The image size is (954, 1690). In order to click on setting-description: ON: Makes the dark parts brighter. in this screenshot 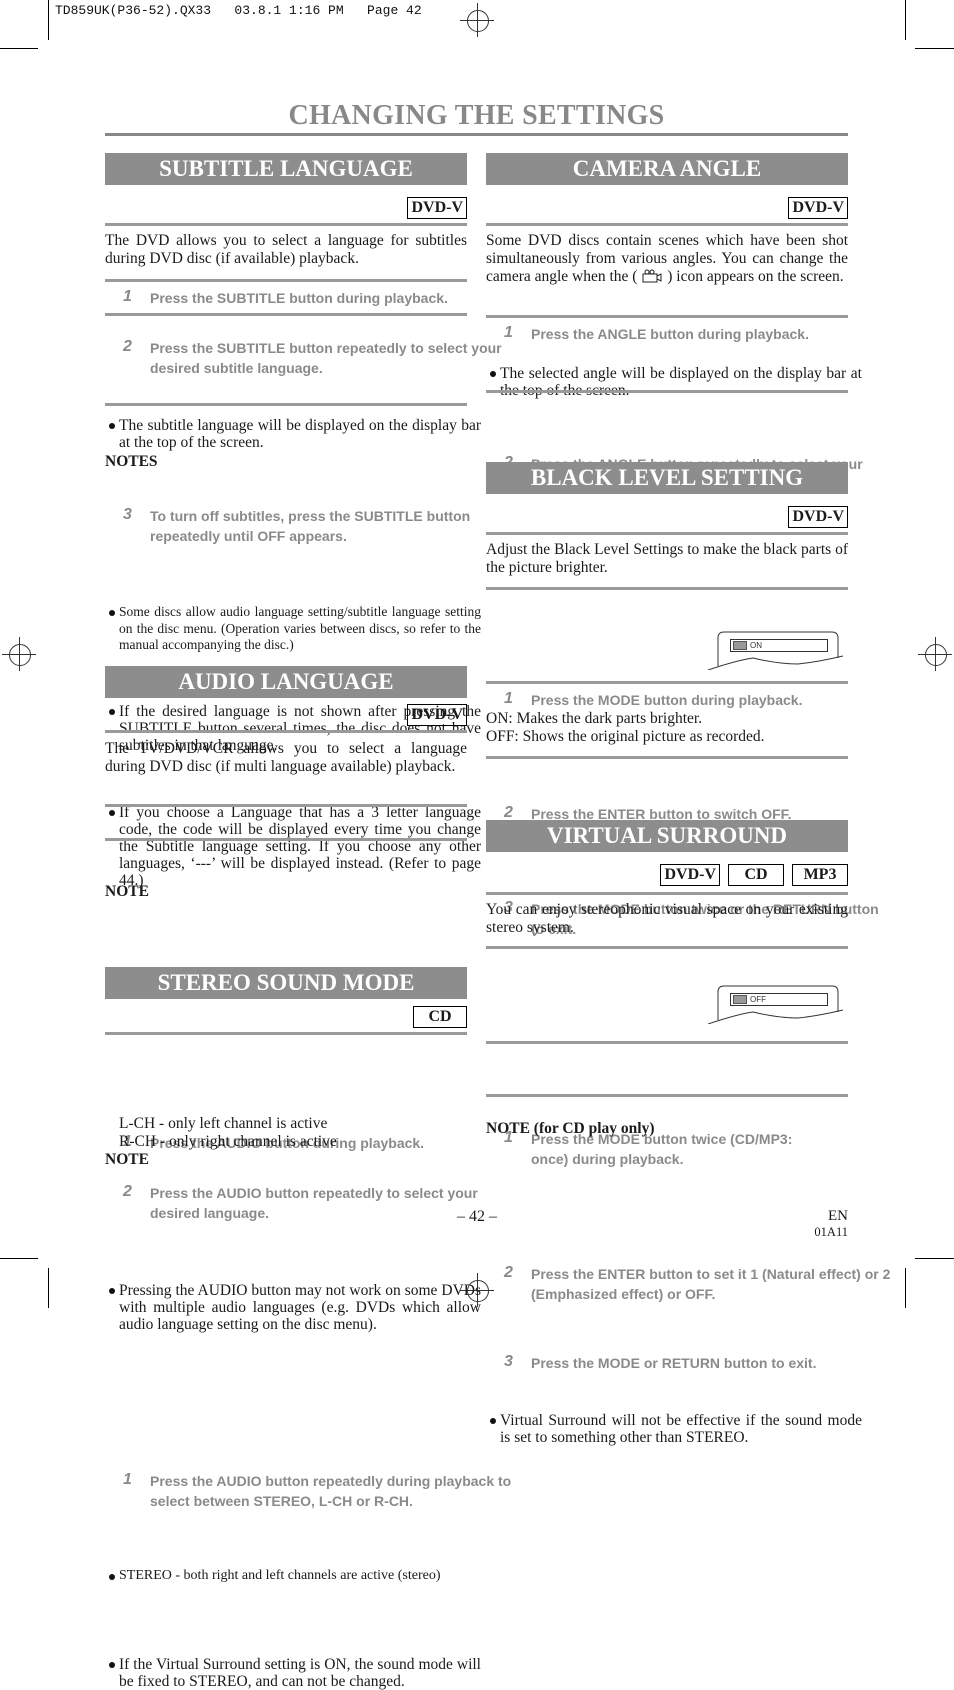, I will do `click(594, 718)`.